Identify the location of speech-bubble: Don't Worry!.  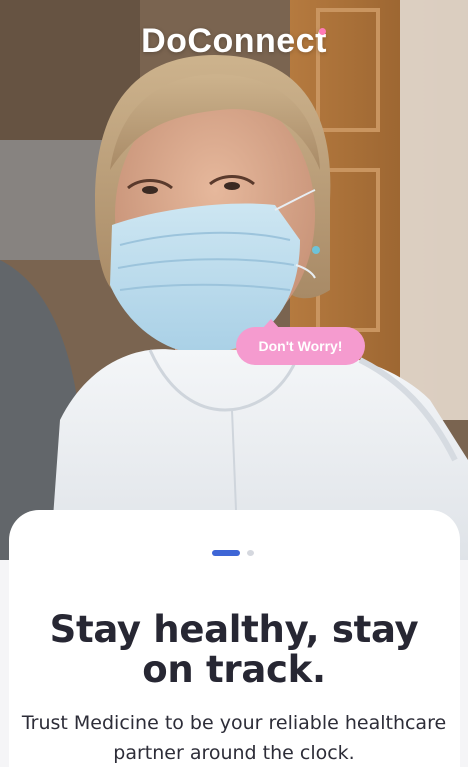
(300, 346).